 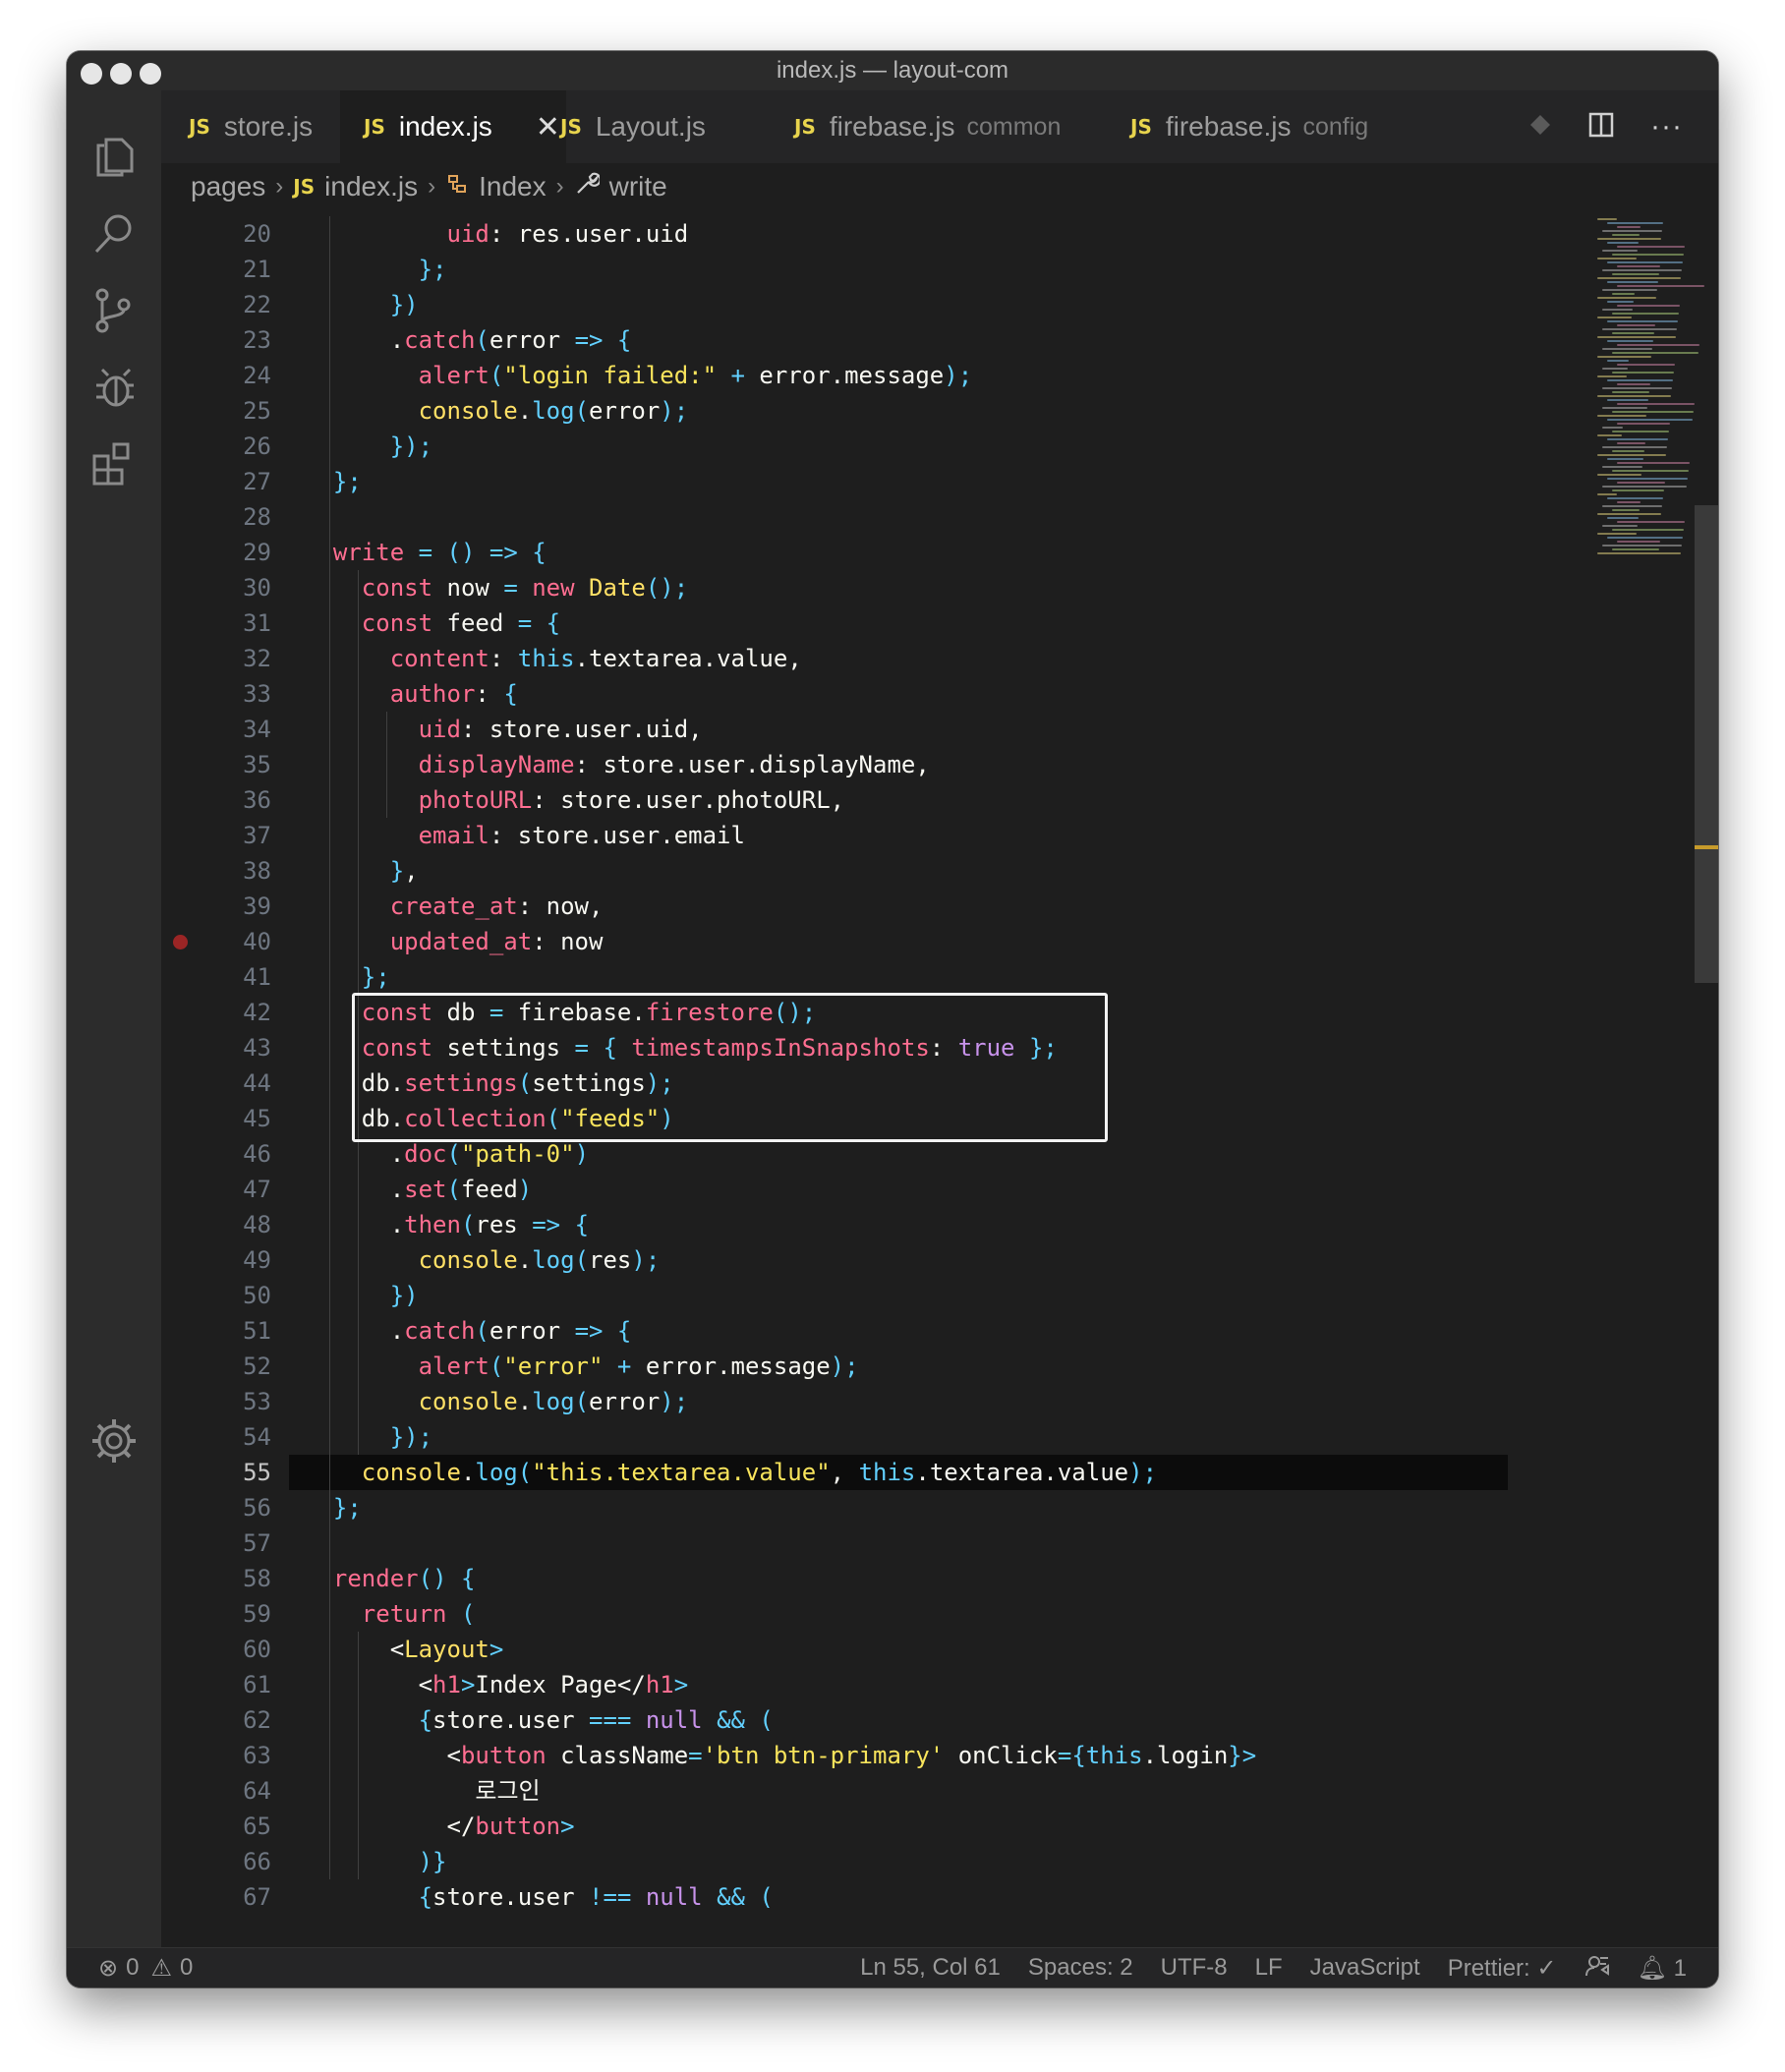 What do you see at coordinates (114, 310) in the screenshot?
I see `source-control-icon` at bounding box center [114, 310].